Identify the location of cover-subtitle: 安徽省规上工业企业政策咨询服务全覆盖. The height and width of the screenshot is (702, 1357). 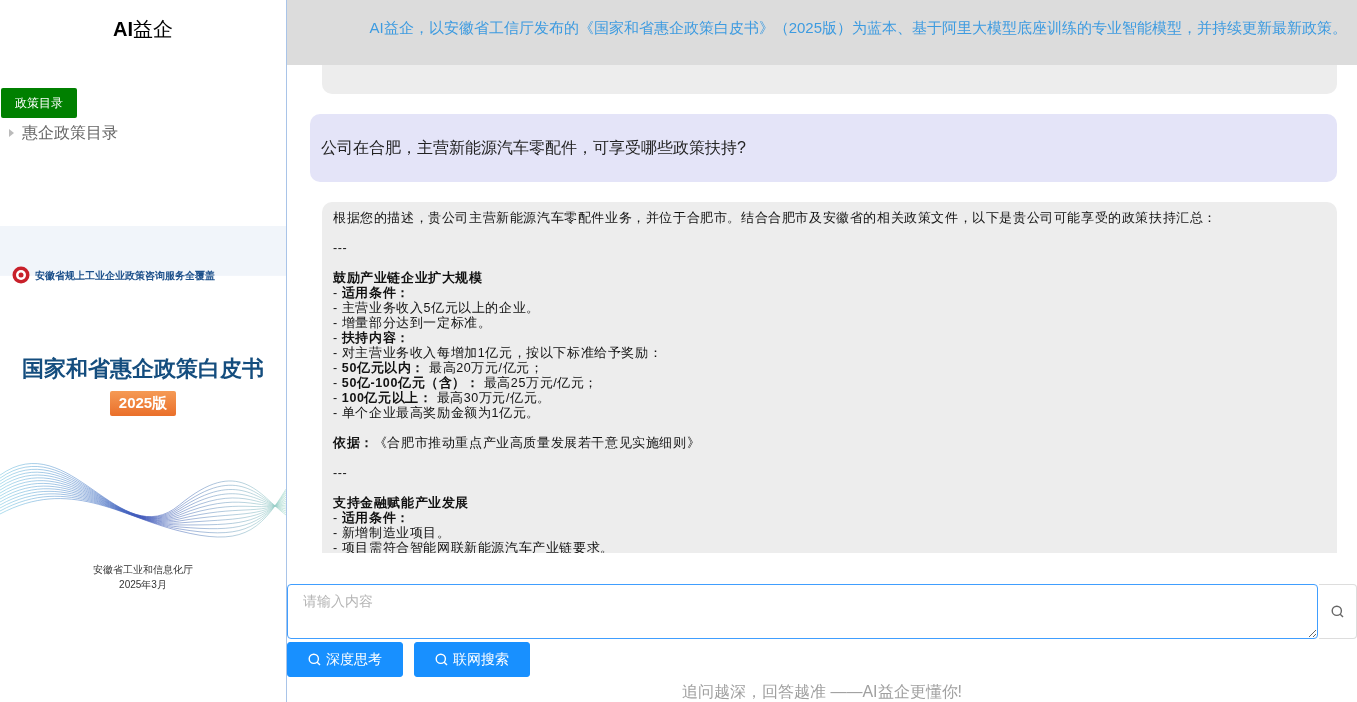
(125, 275).